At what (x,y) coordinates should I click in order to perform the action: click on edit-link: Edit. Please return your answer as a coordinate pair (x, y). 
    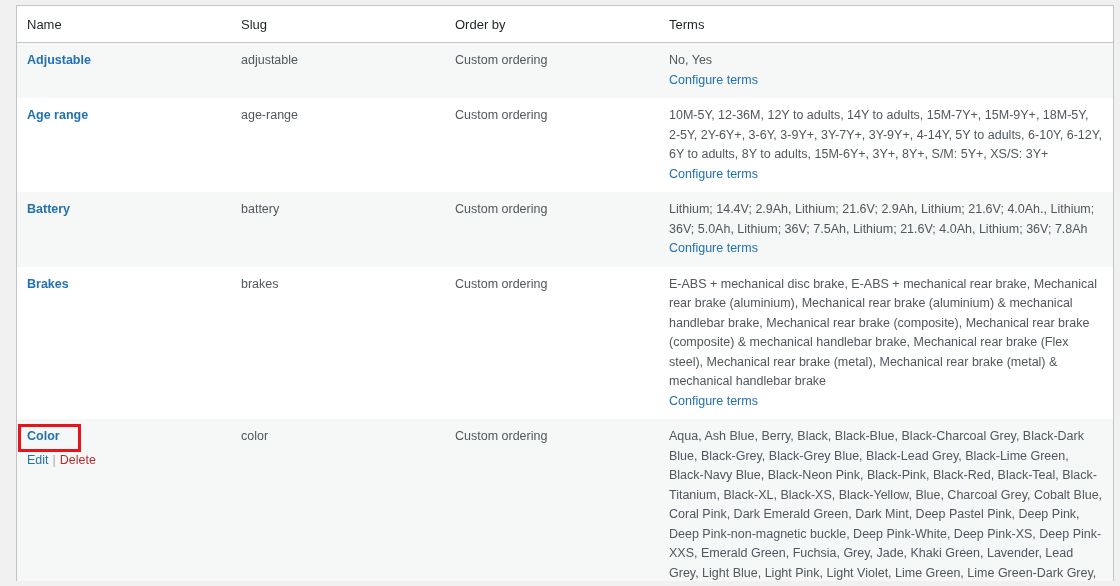
    Looking at the image, I should click on (38, 460).